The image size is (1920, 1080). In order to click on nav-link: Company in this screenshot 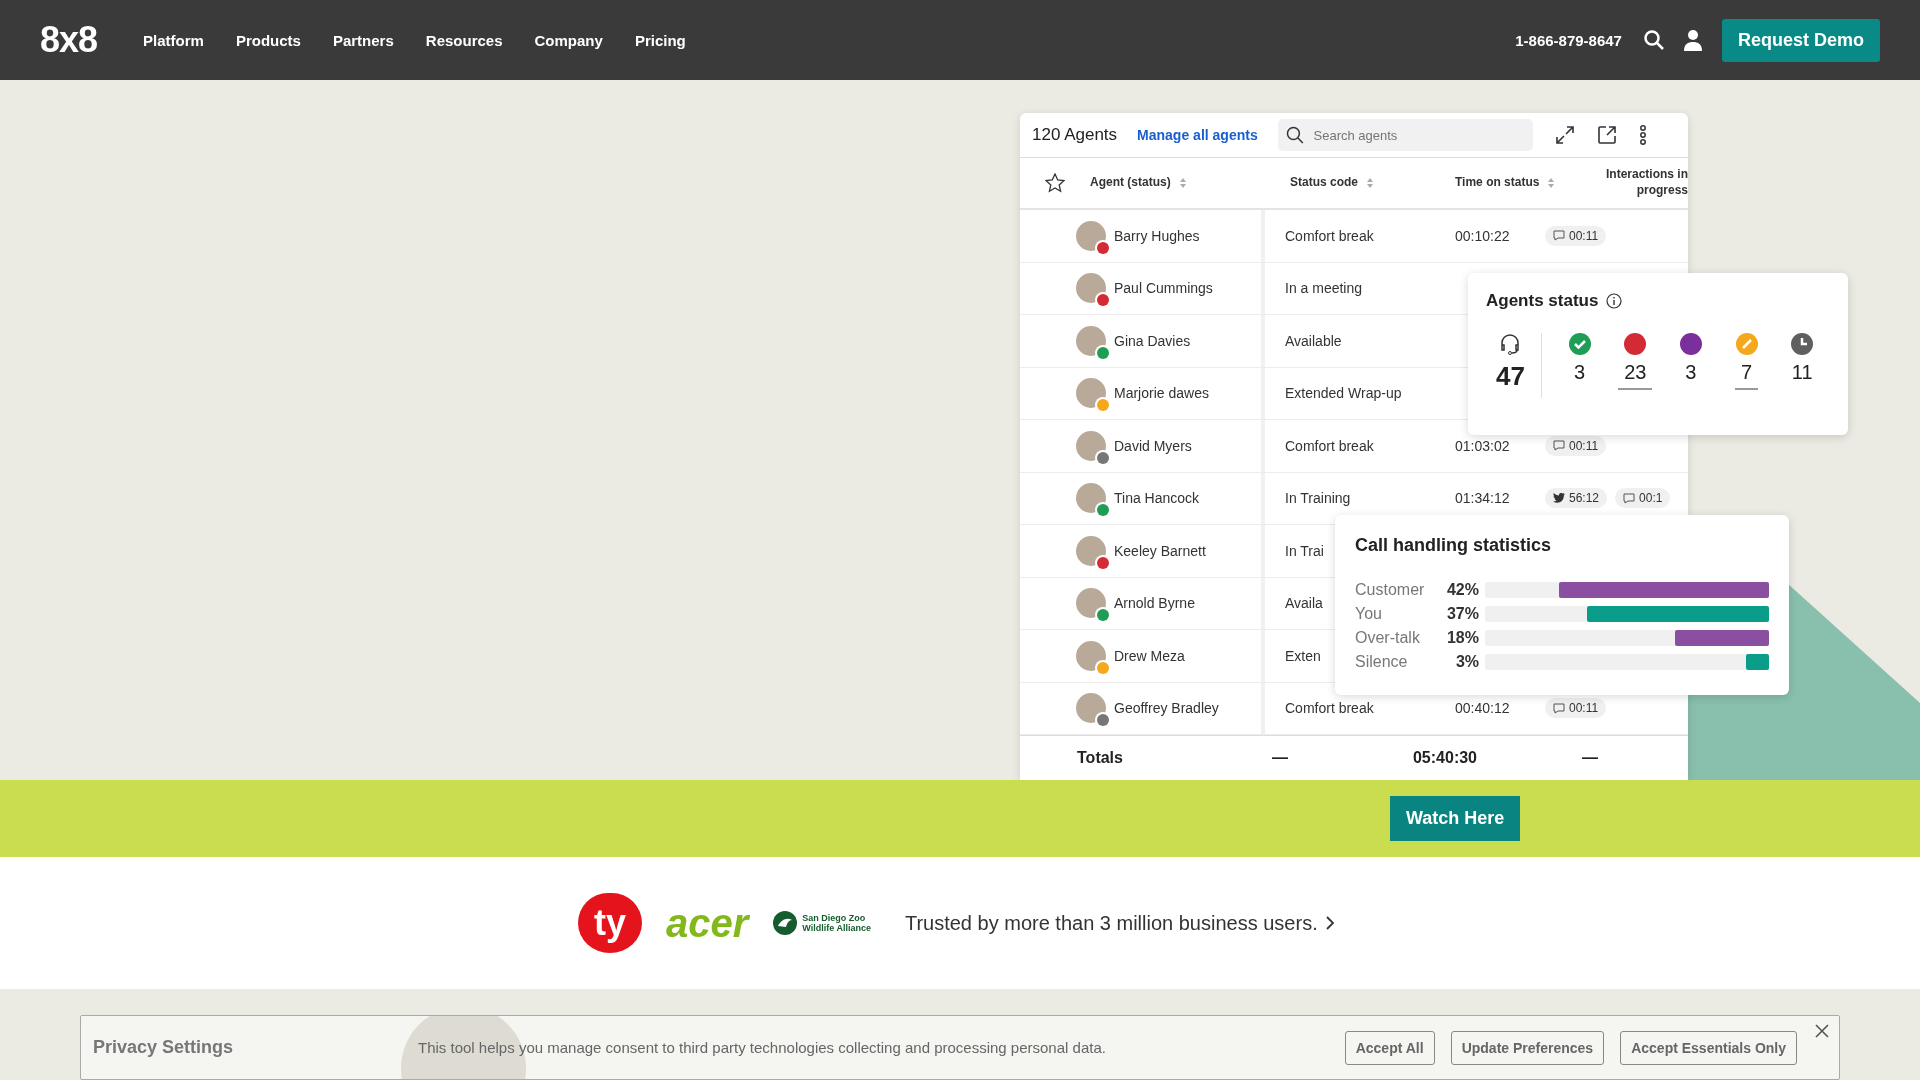, I will do `click(568, 40)`.